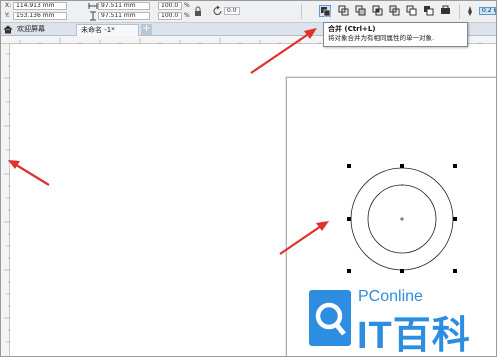 Image resolution: width=497 pixels, height=357 pixels. I want to click on arrow-to-ruler, so click(31, 174).